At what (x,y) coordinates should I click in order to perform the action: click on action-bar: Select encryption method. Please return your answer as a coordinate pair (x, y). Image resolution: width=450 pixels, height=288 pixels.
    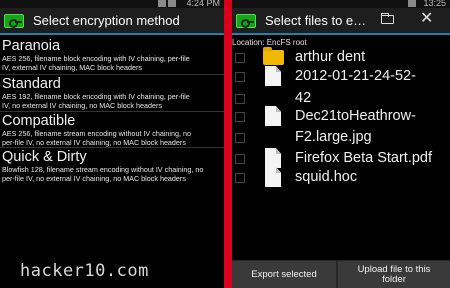
    Looking at the image, I should click on (112, 21).